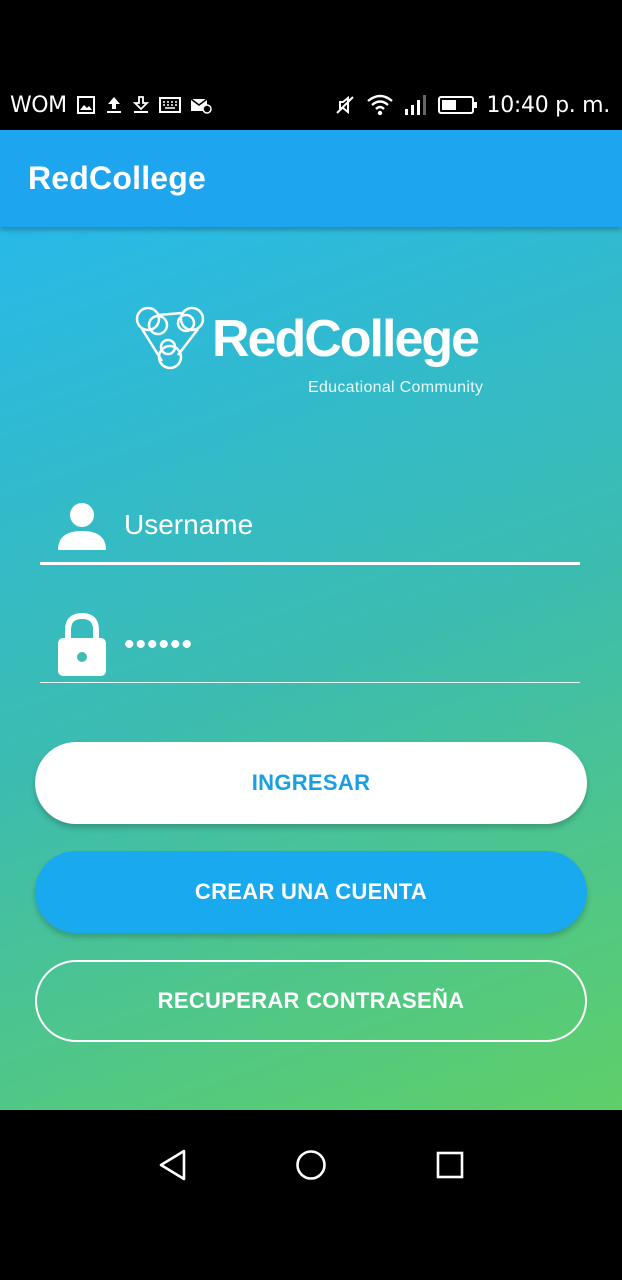 The height and width of the screenshot is (1280, 622). What do you see at coordinates (345, 105) in the screenshot?
I see `mute-icon` at bounding box center [345, 105].